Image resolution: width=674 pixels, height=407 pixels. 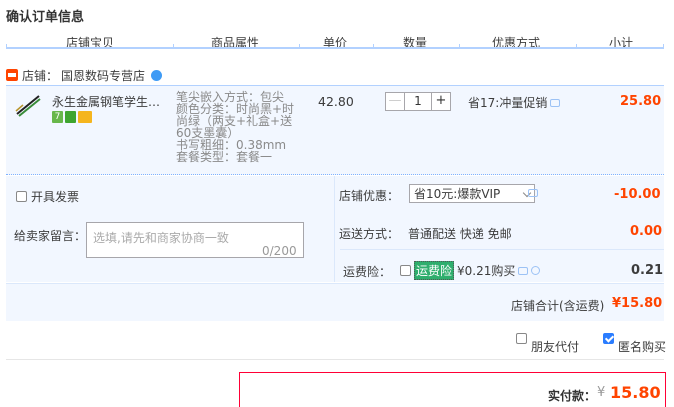 What do you see at coordinates (440, 101) in the screenshot?
I see `qty-plus-button: +` at bounding box center [440, 101].